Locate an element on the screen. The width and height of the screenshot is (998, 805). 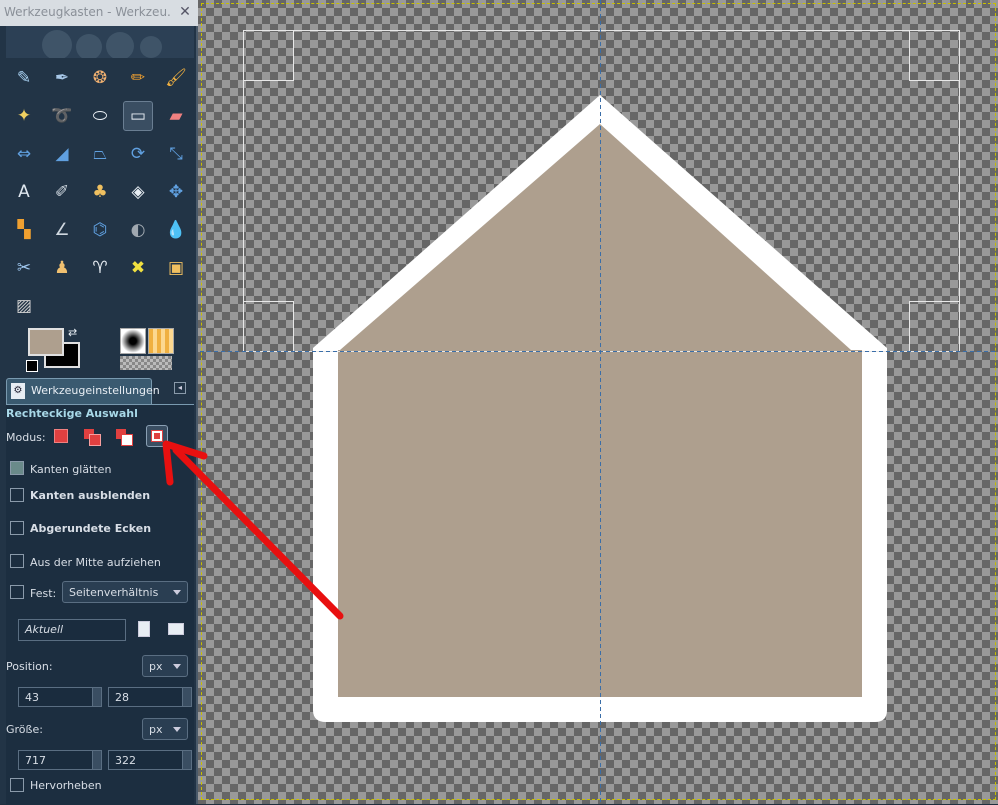
fixed-mode-value: Seitenverhältnis is located at coordinates (114, 592).